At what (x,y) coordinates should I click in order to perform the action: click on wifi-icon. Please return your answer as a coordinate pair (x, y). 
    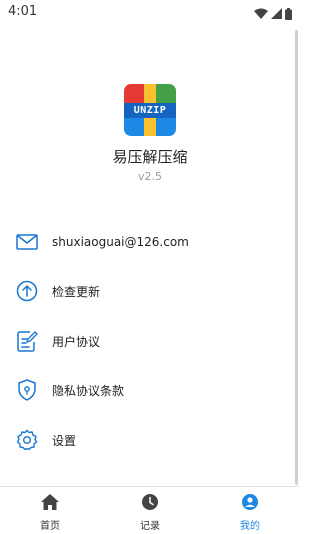
    Looking at the image, I should click on (261, 14).